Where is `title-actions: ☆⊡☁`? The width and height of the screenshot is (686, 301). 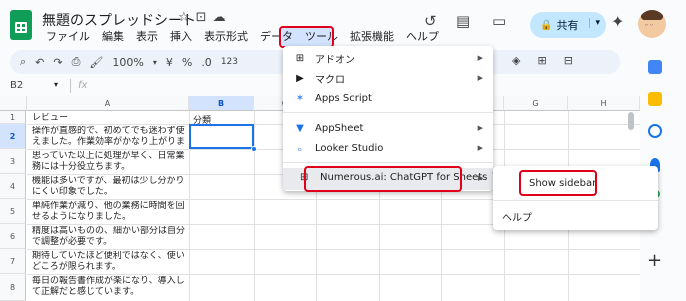
title-actions: ☆⊡☁ is located at coordinates (205, 17).